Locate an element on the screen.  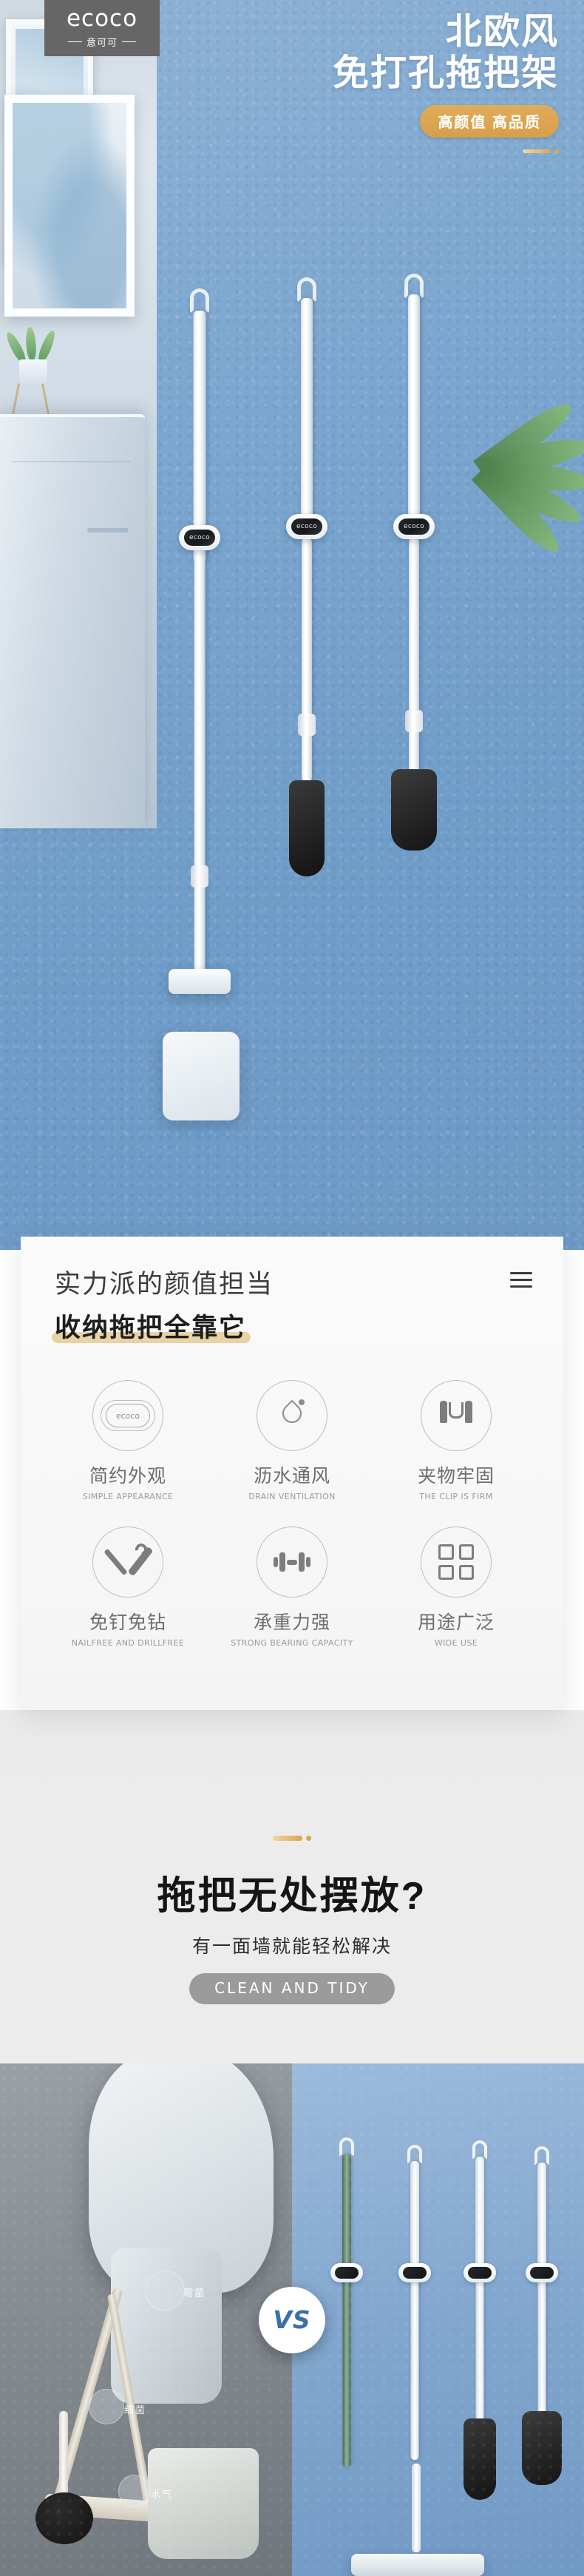
brand-logo-cn: 意可可 is located at coordinates (102, 42).